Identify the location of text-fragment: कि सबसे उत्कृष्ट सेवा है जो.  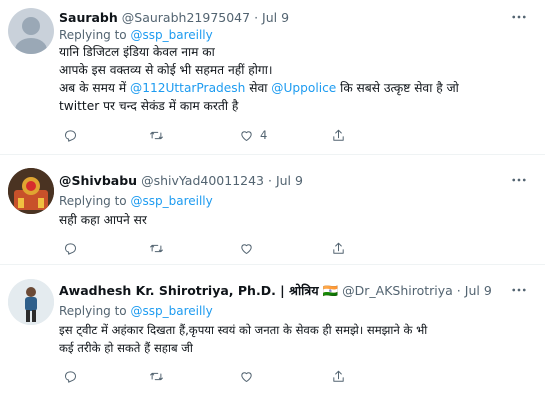
(397, 88).